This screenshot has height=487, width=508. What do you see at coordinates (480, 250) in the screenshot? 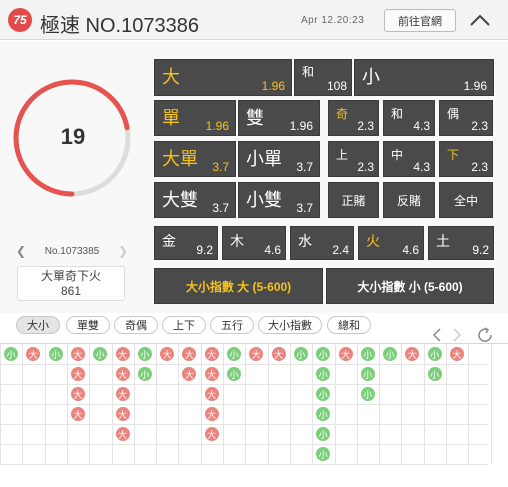
I see `bet-earth-odds: 9.2` at bounding box center [480, 250].